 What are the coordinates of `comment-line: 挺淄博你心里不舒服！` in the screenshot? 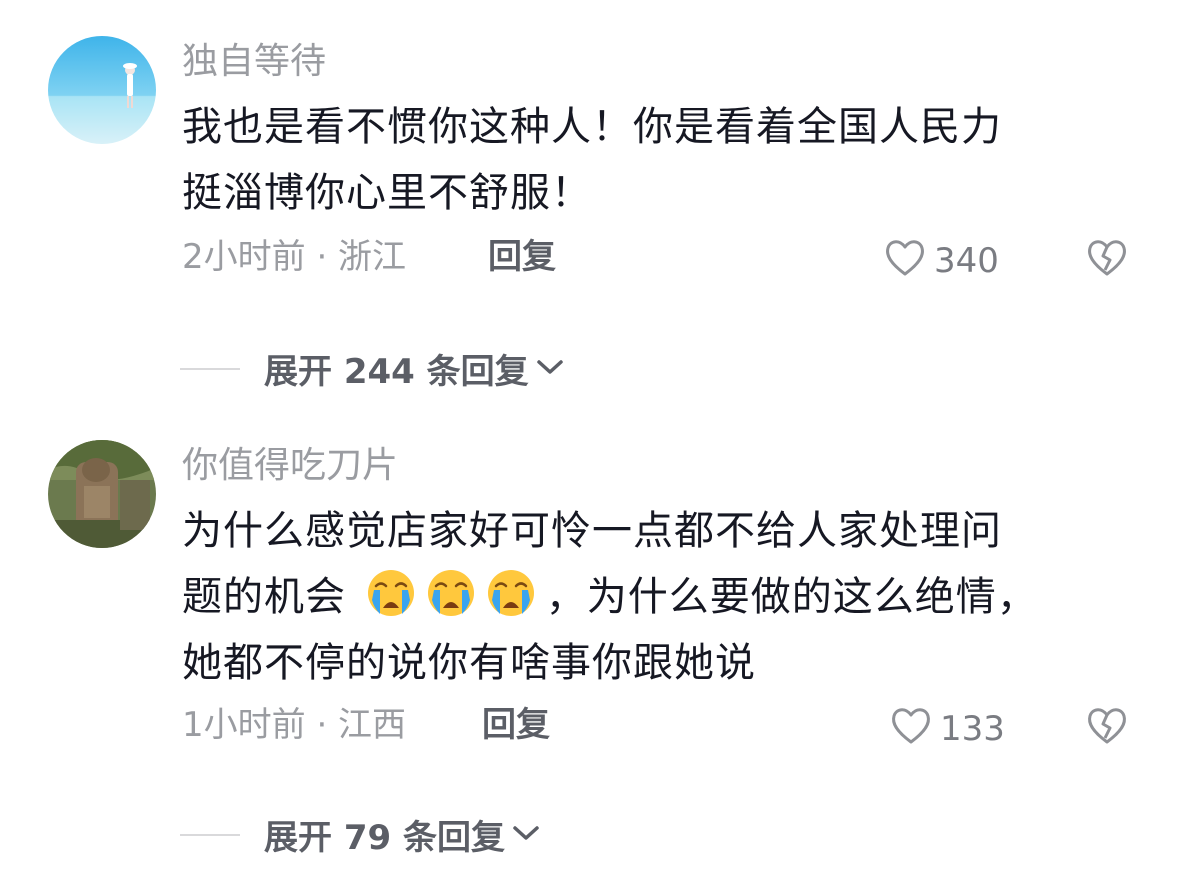 It's located at (387, 193).